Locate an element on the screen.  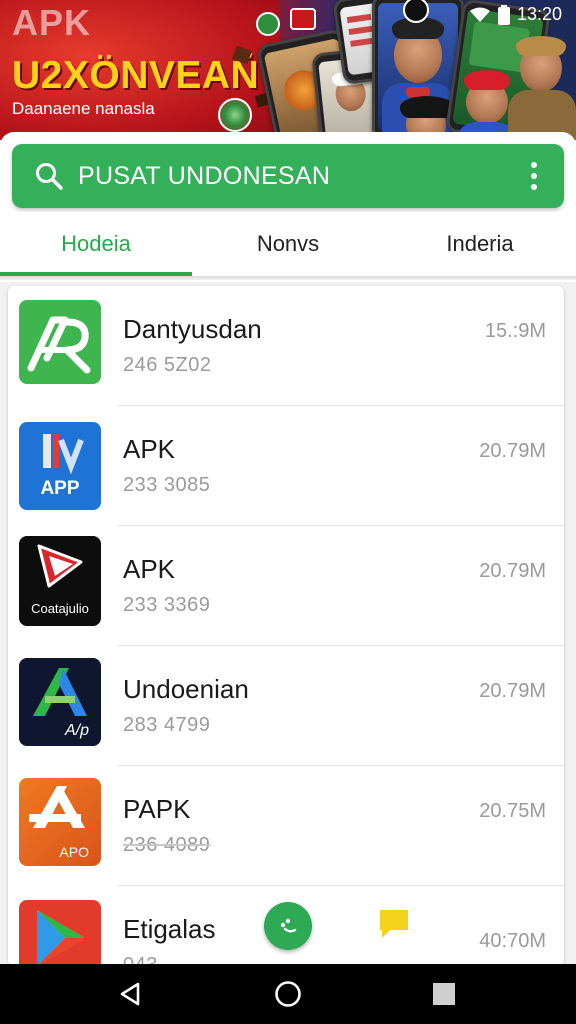
puzzle-icon is located at coordinates (288, 925).